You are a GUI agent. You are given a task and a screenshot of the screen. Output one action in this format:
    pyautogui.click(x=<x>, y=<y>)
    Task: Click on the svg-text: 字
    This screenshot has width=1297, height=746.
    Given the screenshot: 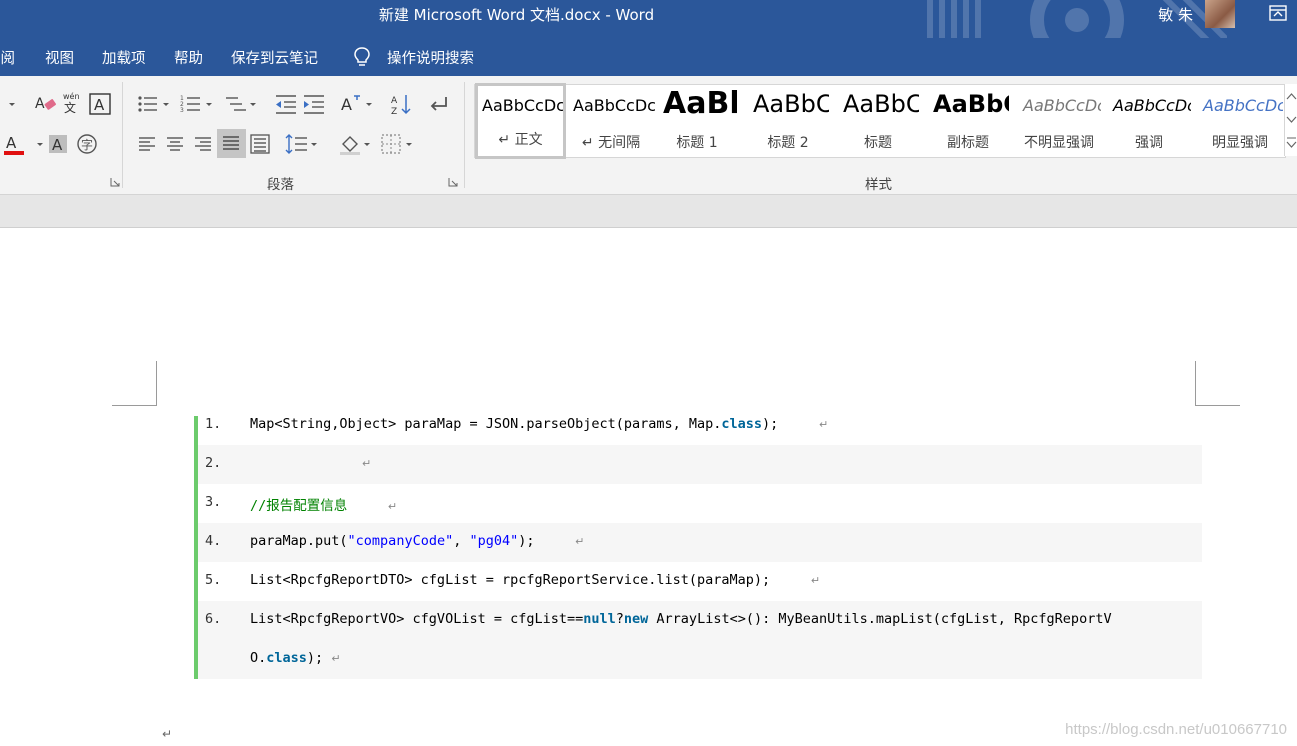 What is the action you would take?
    pyautogui.click(x=87, y=144)
    